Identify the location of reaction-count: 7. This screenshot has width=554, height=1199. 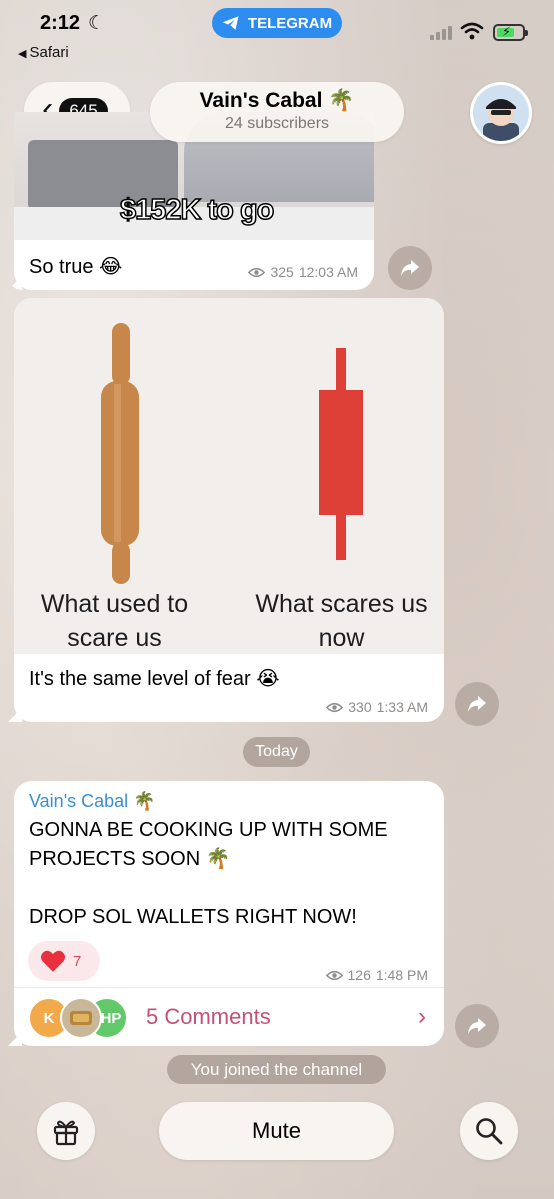
(77, 961).